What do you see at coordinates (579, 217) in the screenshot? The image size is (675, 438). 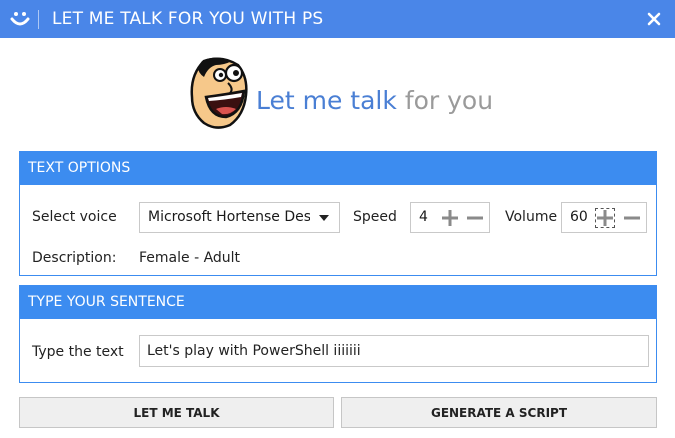 I see `volume-value: 60` at bounding box center [579, 217].